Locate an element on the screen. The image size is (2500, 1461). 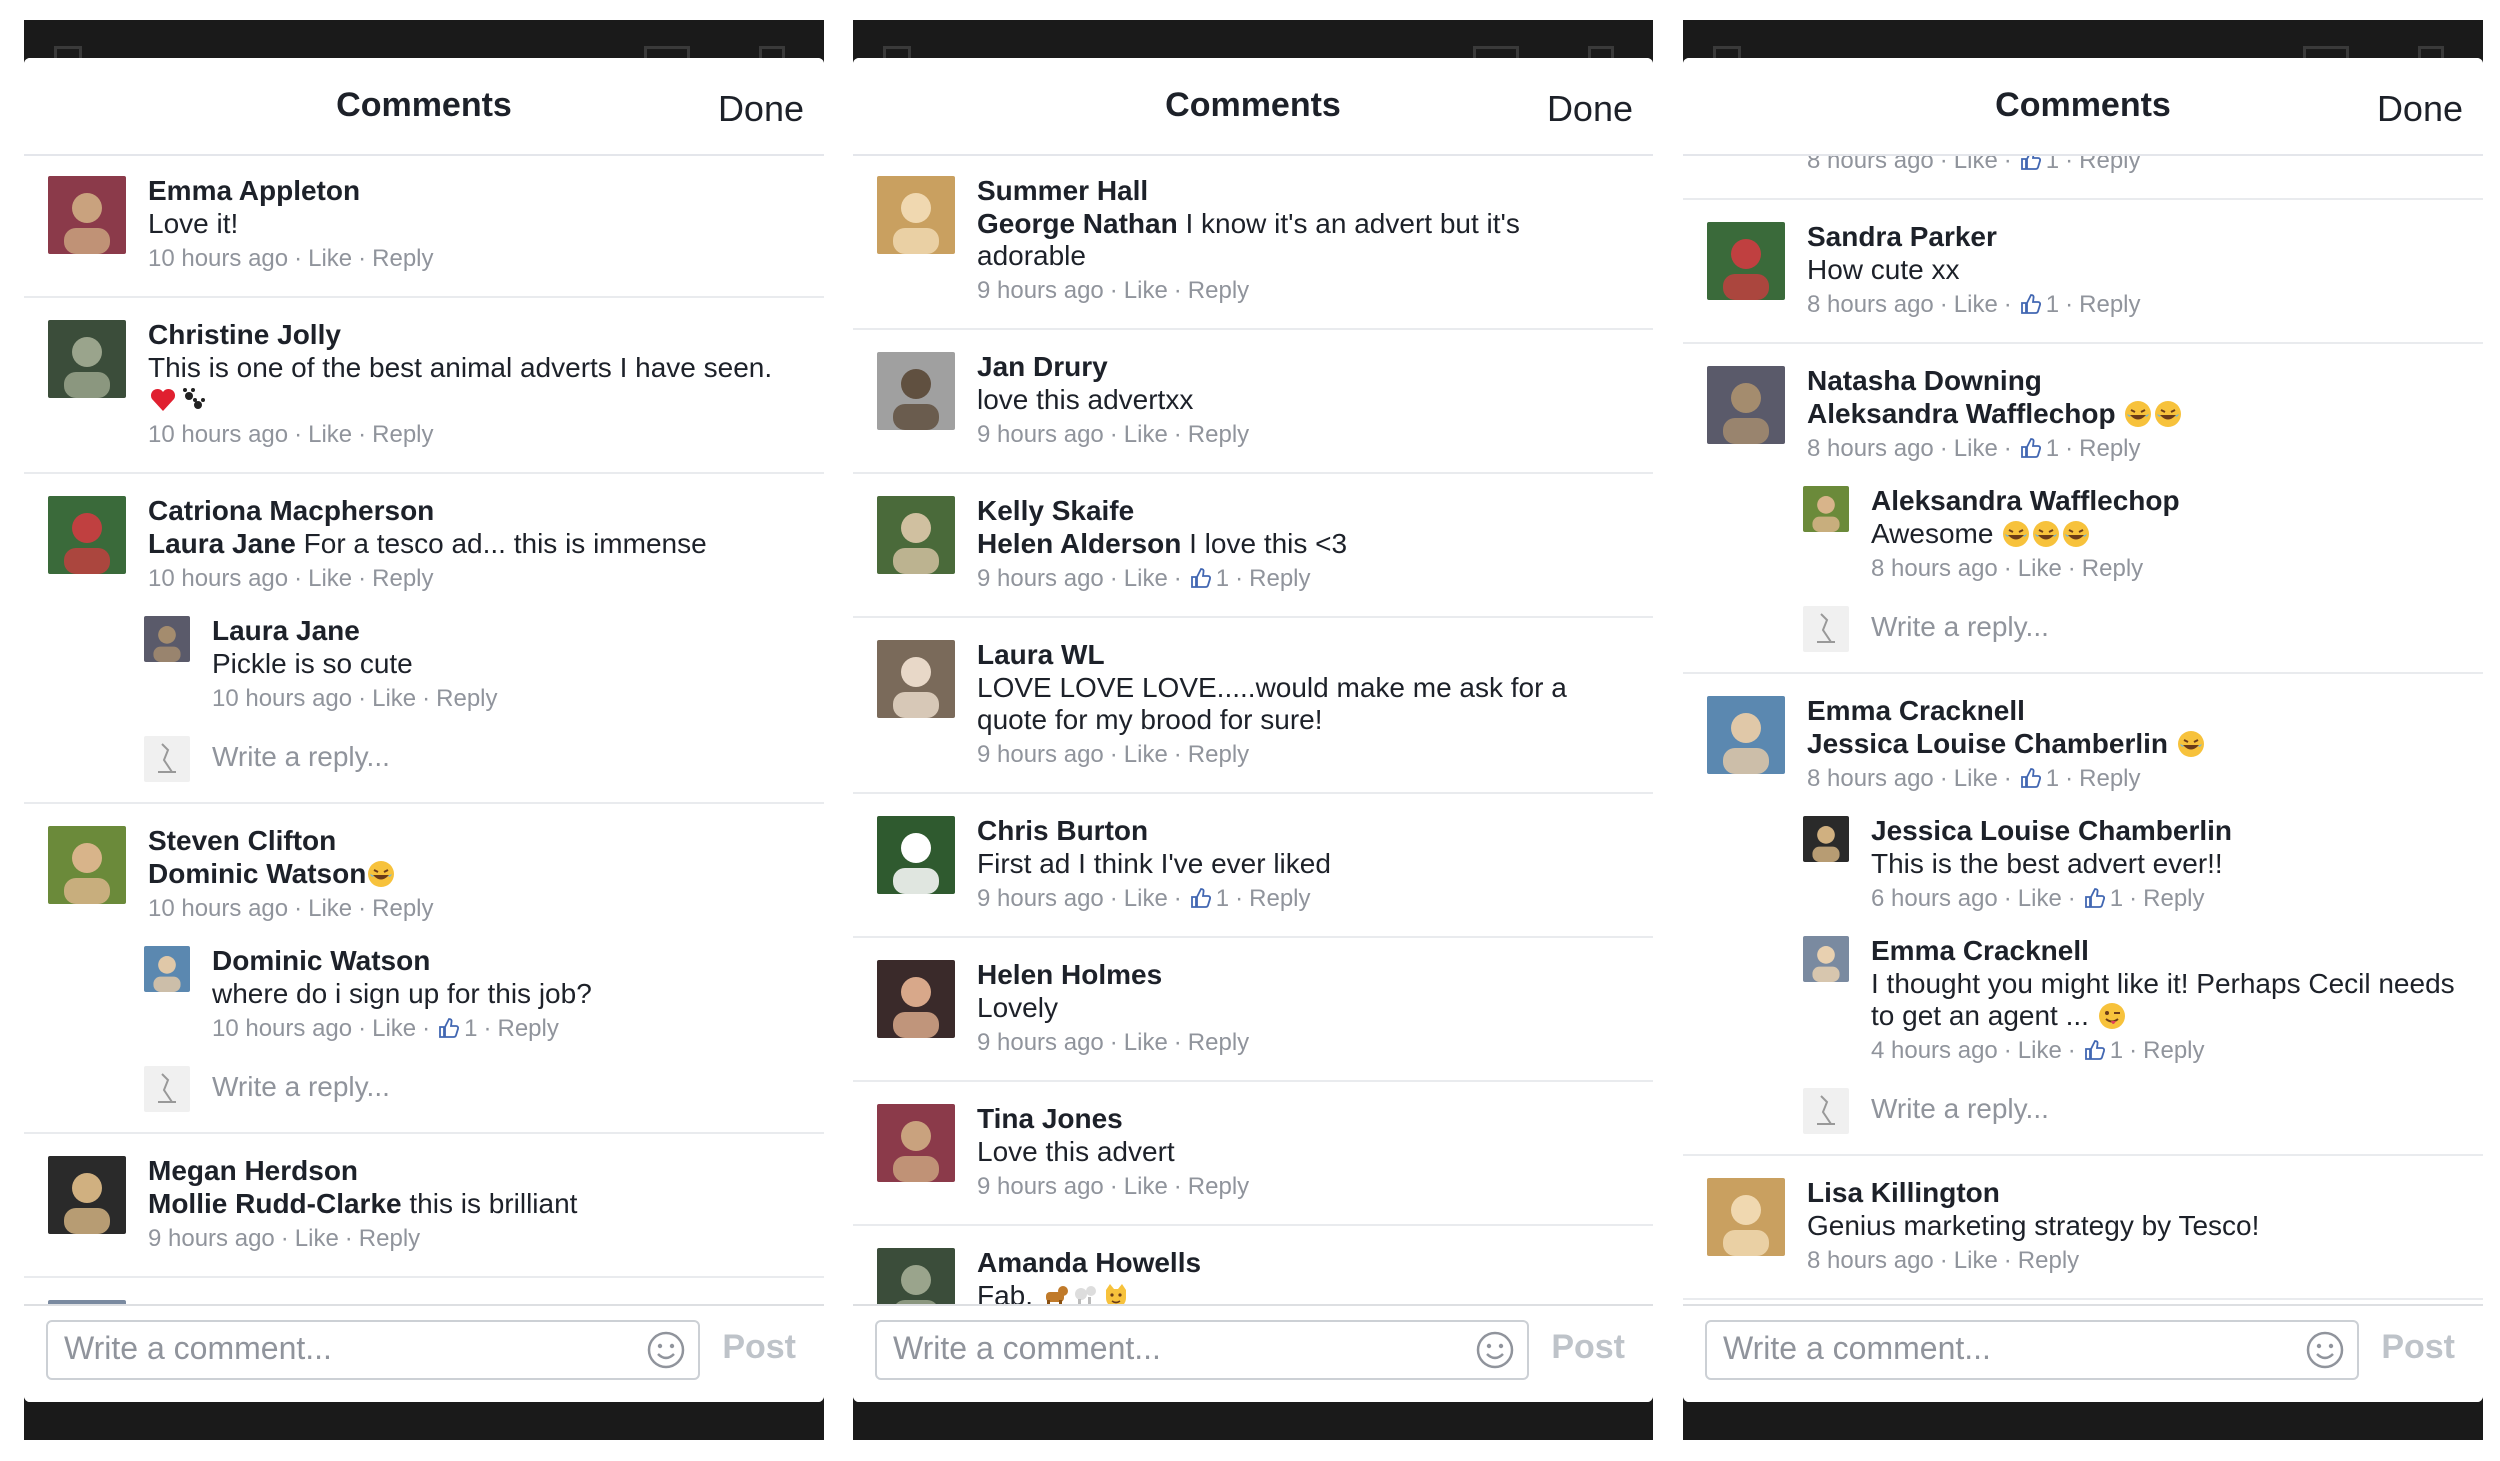
tagged-user: Aleksandra Wafflechop is located at coordinates (1961, 413).